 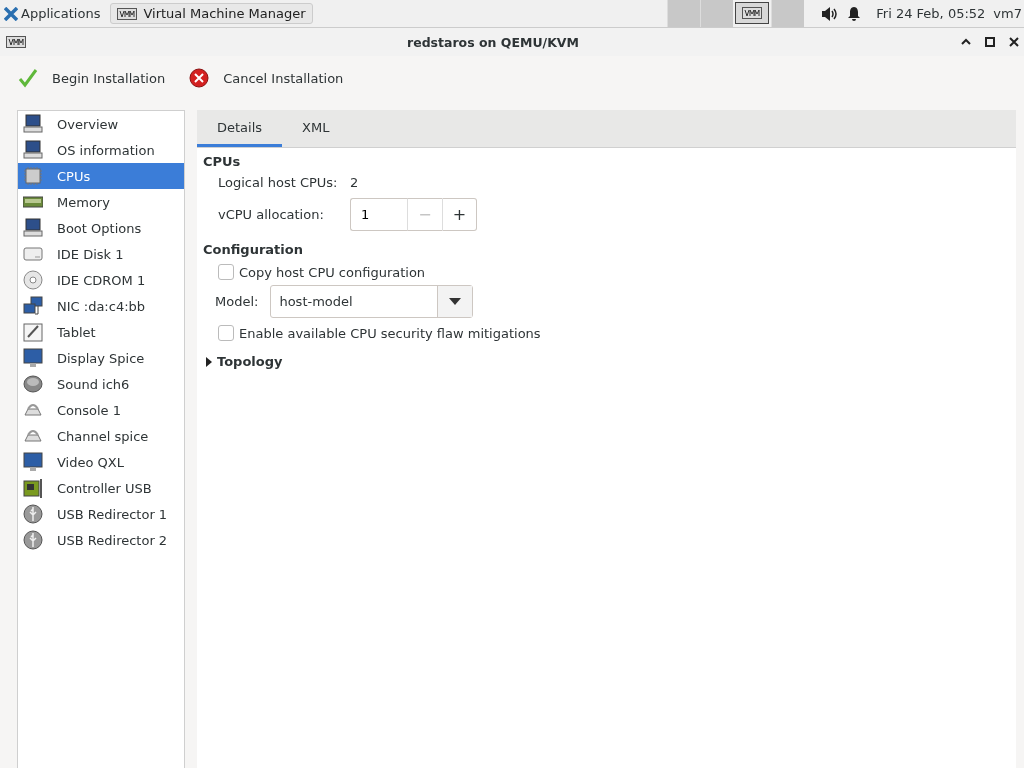 I want to click on speaker-icon, so click(x=33, y=384).